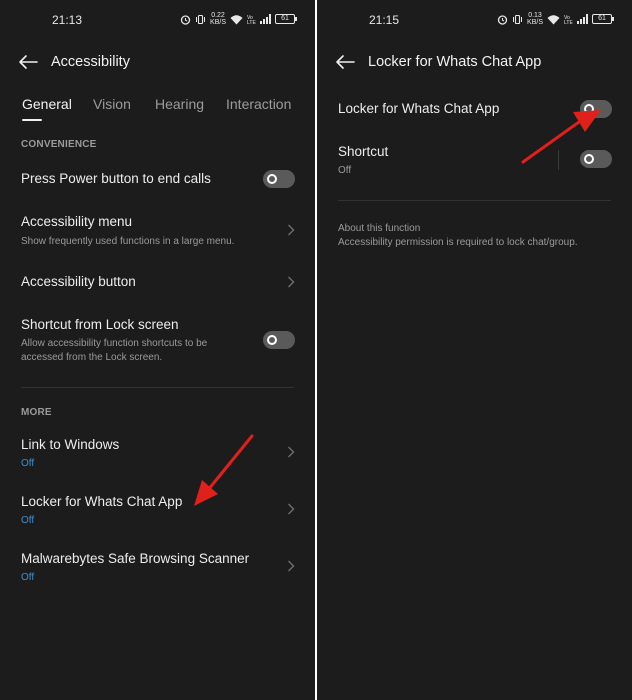 Image resolution: width=632 pixels, height=700 pixels. I want to click on setting-label: Link to Windows, so click(70, 444).